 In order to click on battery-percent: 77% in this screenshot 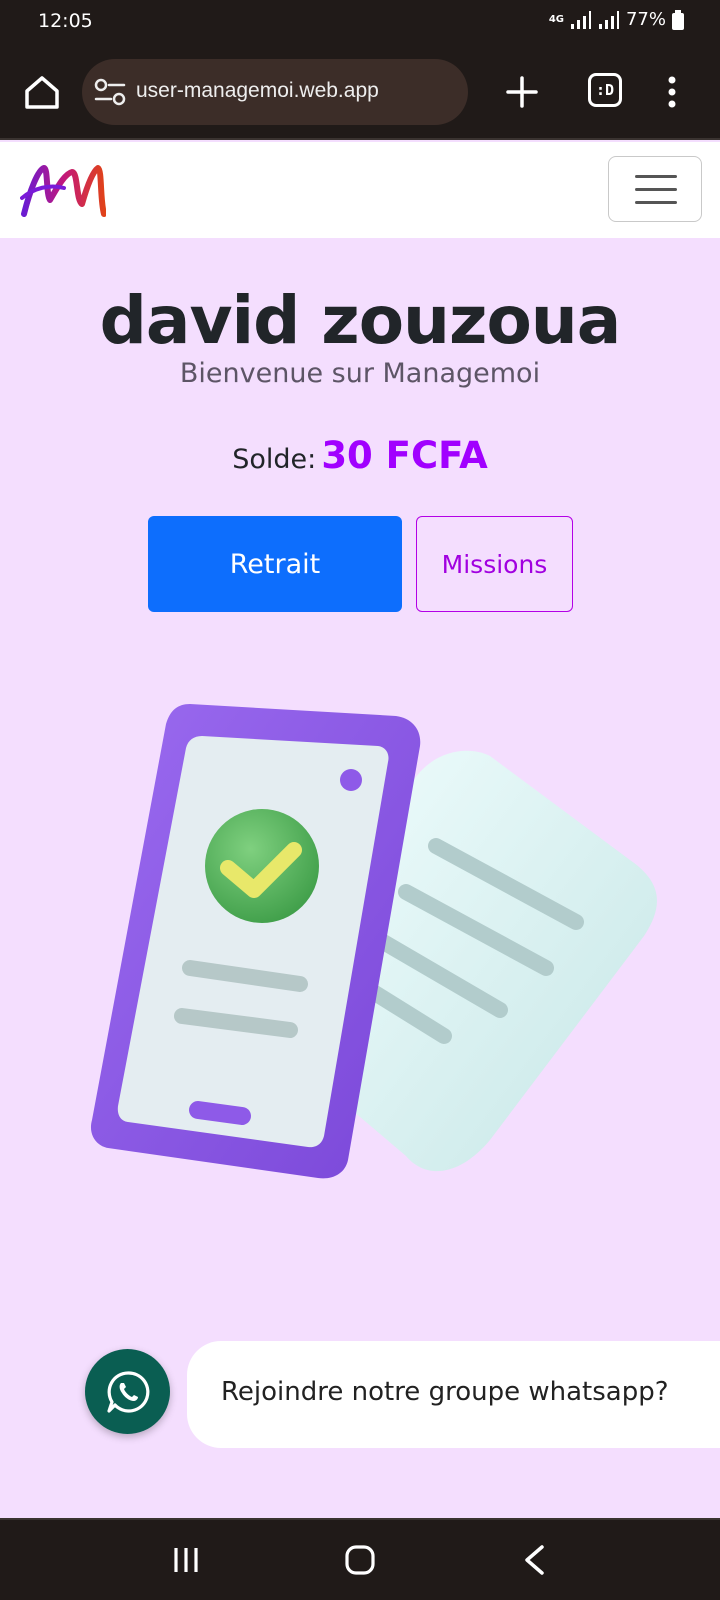, I will do `click(645, 19)`.